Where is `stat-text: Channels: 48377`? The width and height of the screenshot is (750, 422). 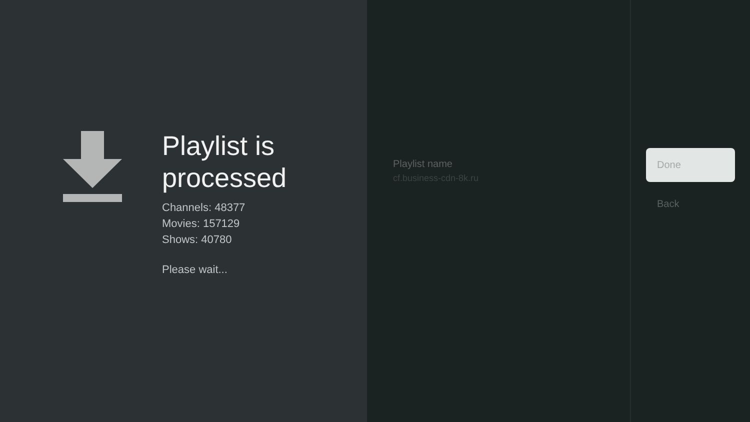 stat-text: Channels: 48377 is located at coordinates (204, 208).